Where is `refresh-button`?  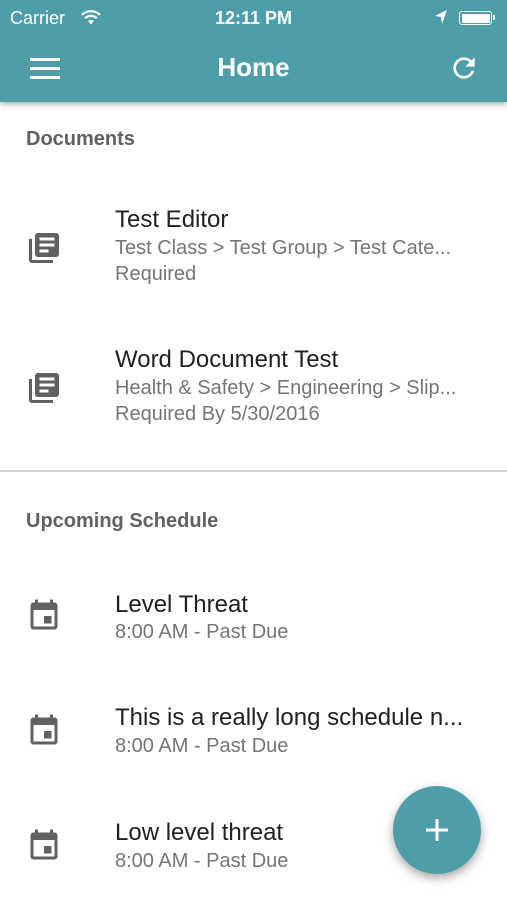 refresh-button is located at coordinates (464, 68).